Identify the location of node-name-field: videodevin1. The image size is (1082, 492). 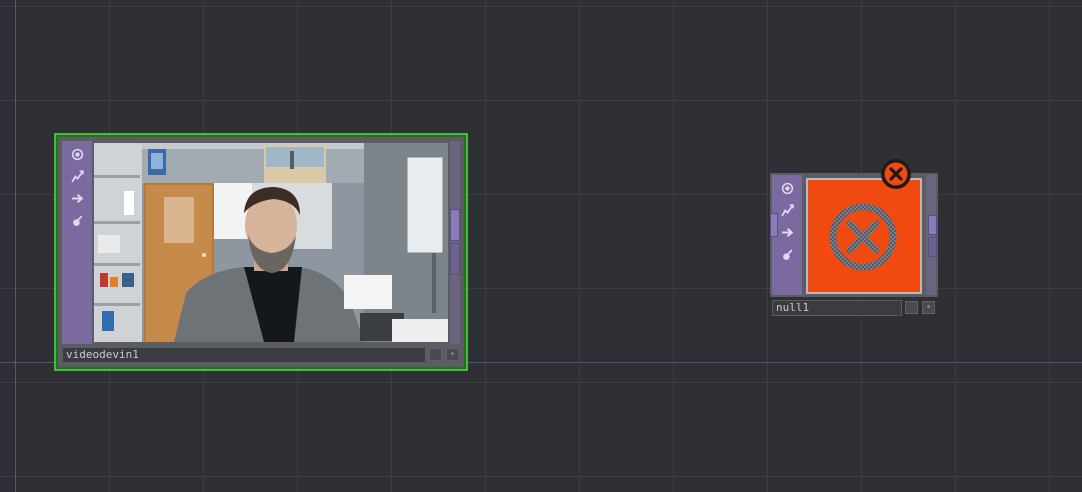
(244, 355).